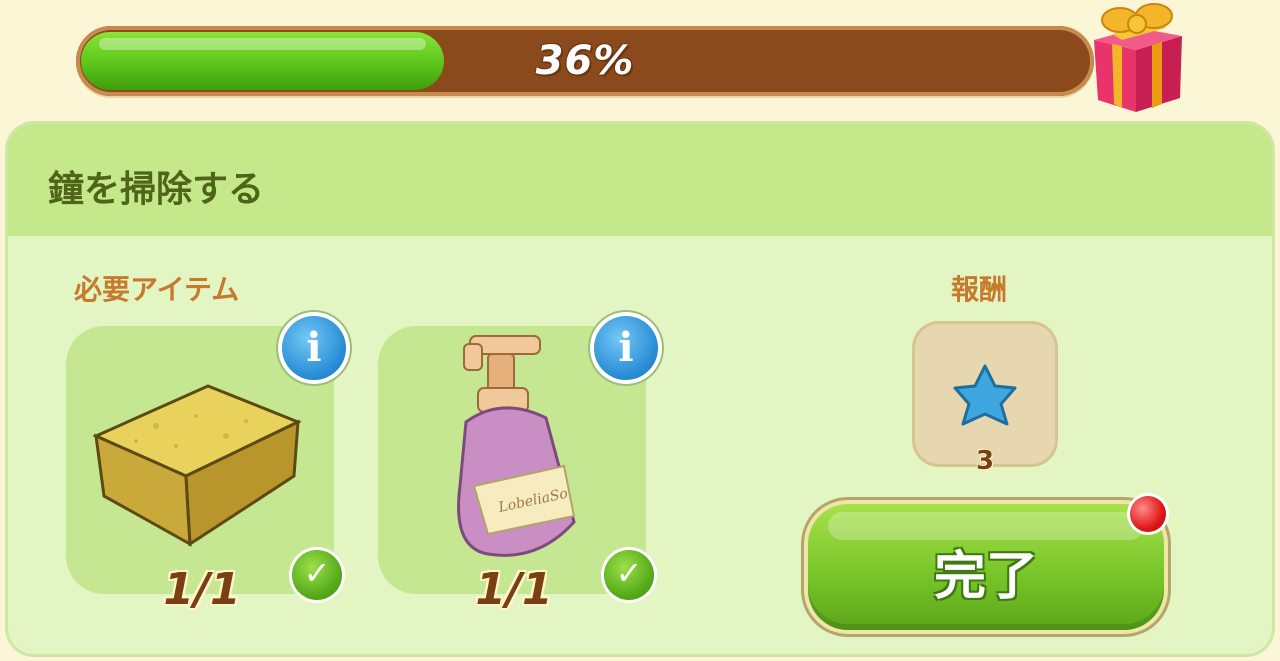 The width and height of the screenshot is (1280, 661). What do you see at coordinates (979, 289) in the screenshot?
I see `reward-label: 報酬` at bounding box center [979, 289].